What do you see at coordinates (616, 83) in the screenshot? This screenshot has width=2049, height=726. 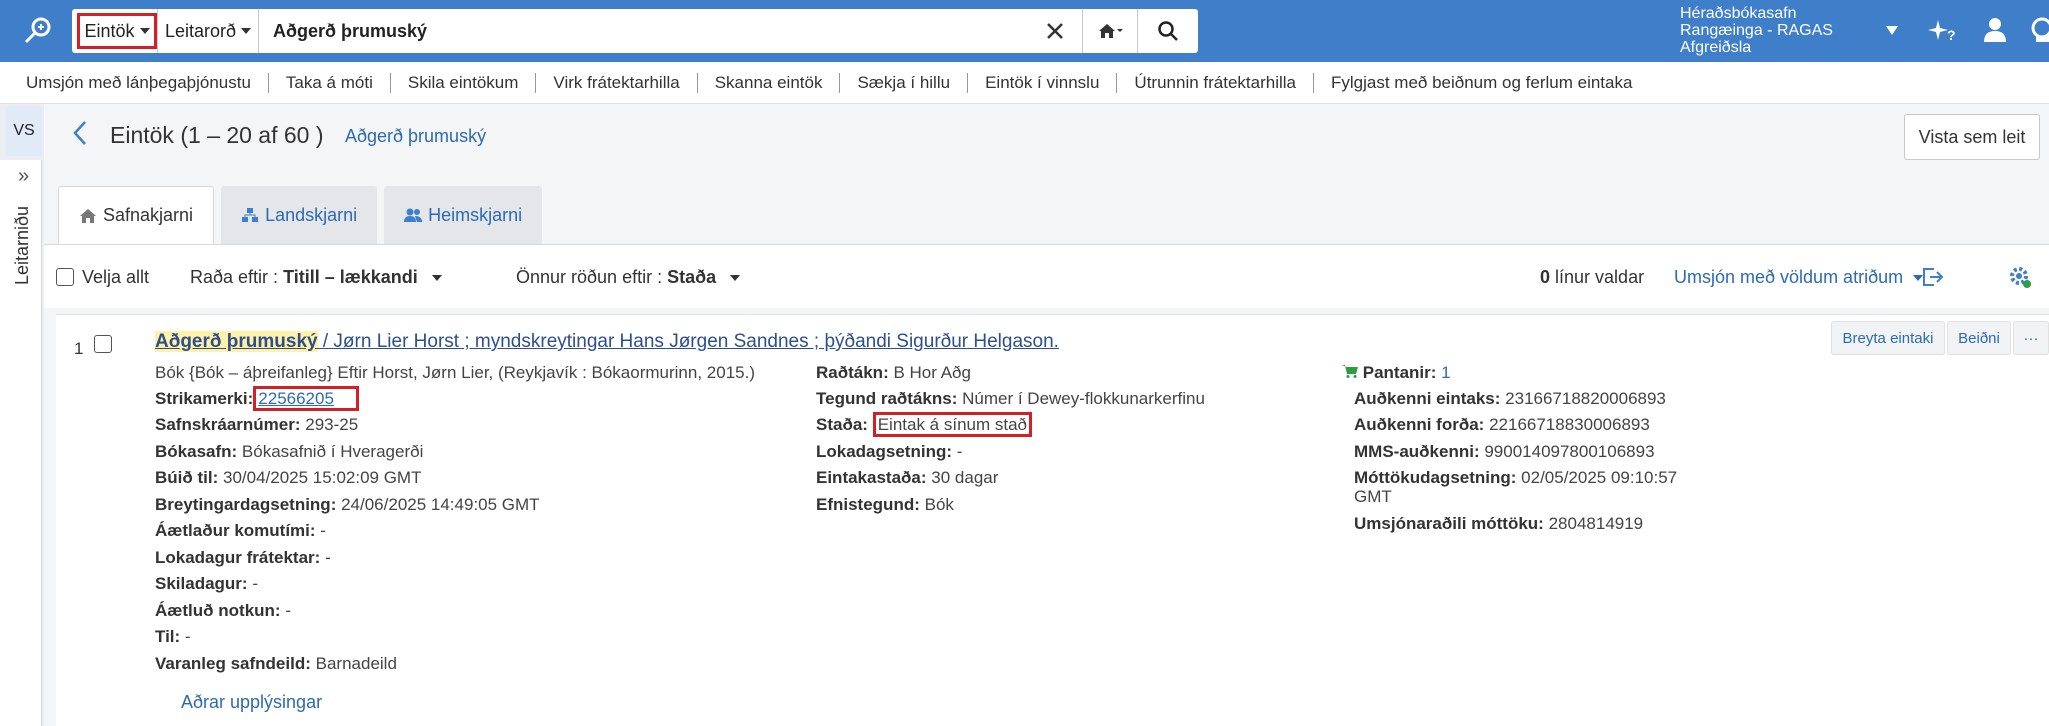 I see `subnav-active-hold-shelf: Virk frátektarhilla` at bounding box center [616, 83].